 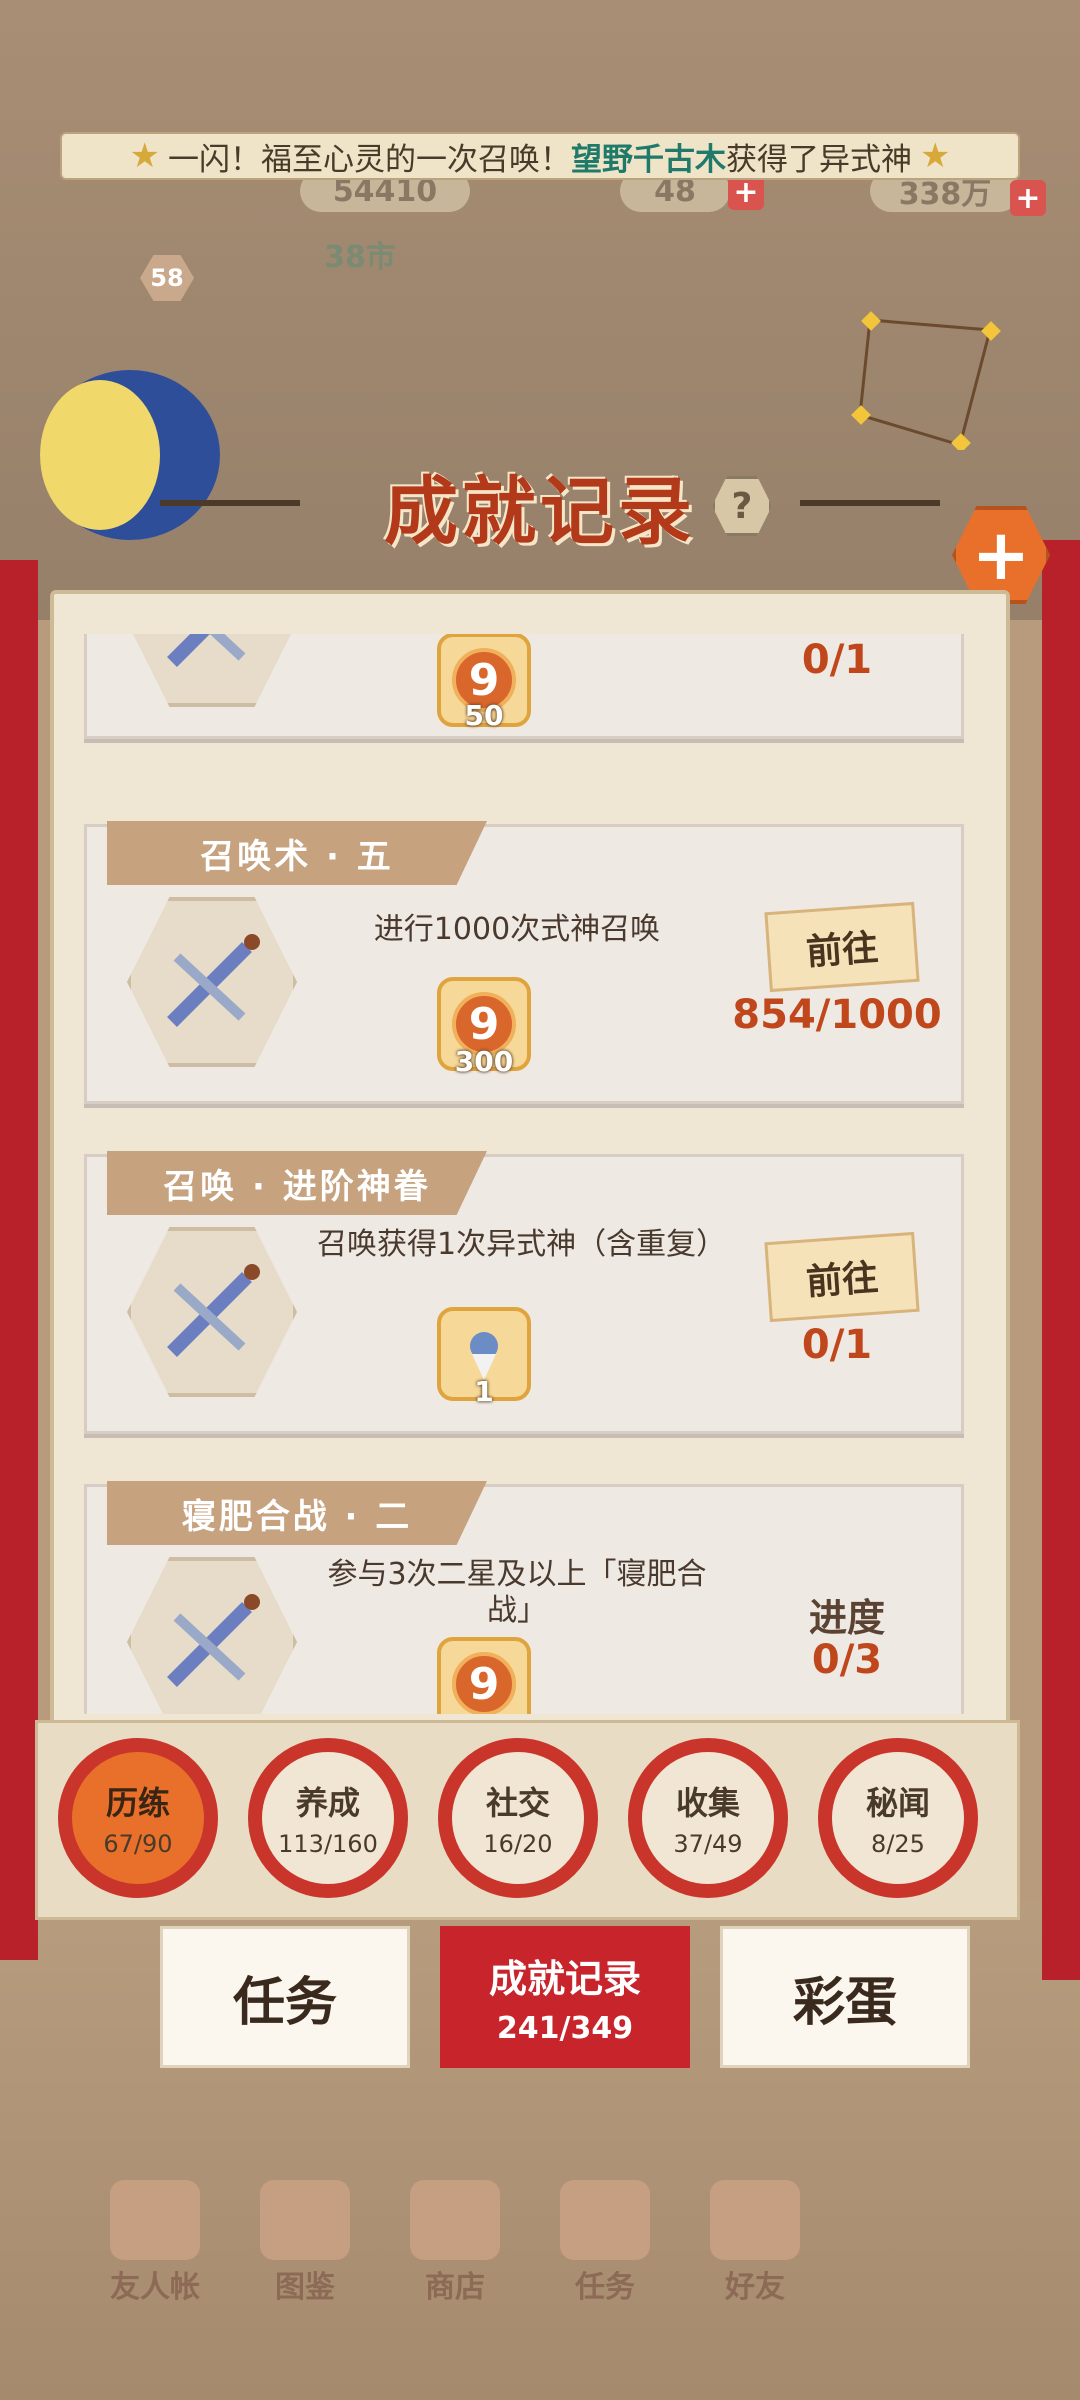 What do you see at coordinates (837, 1015) in the screenshot?
I see `achievement-progress: 854/1000` at bounding box center [837, 1015].